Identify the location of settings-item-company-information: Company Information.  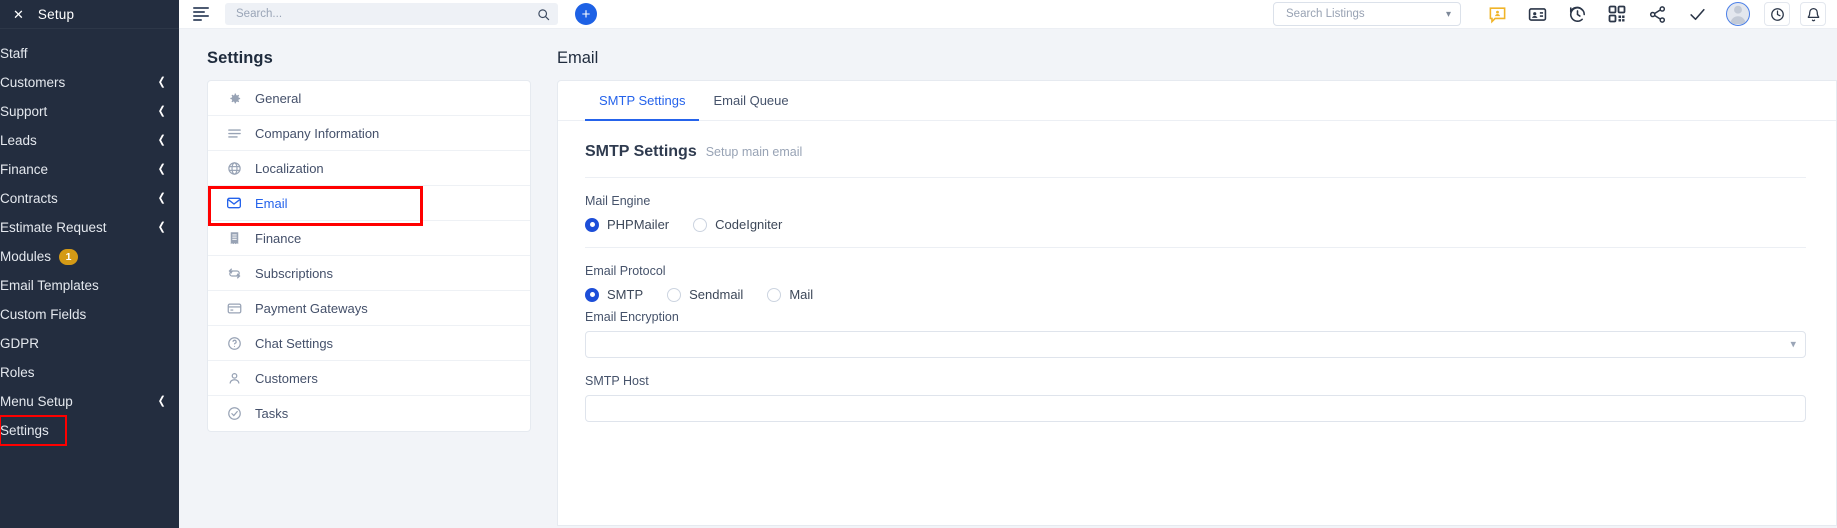
(369, 133).